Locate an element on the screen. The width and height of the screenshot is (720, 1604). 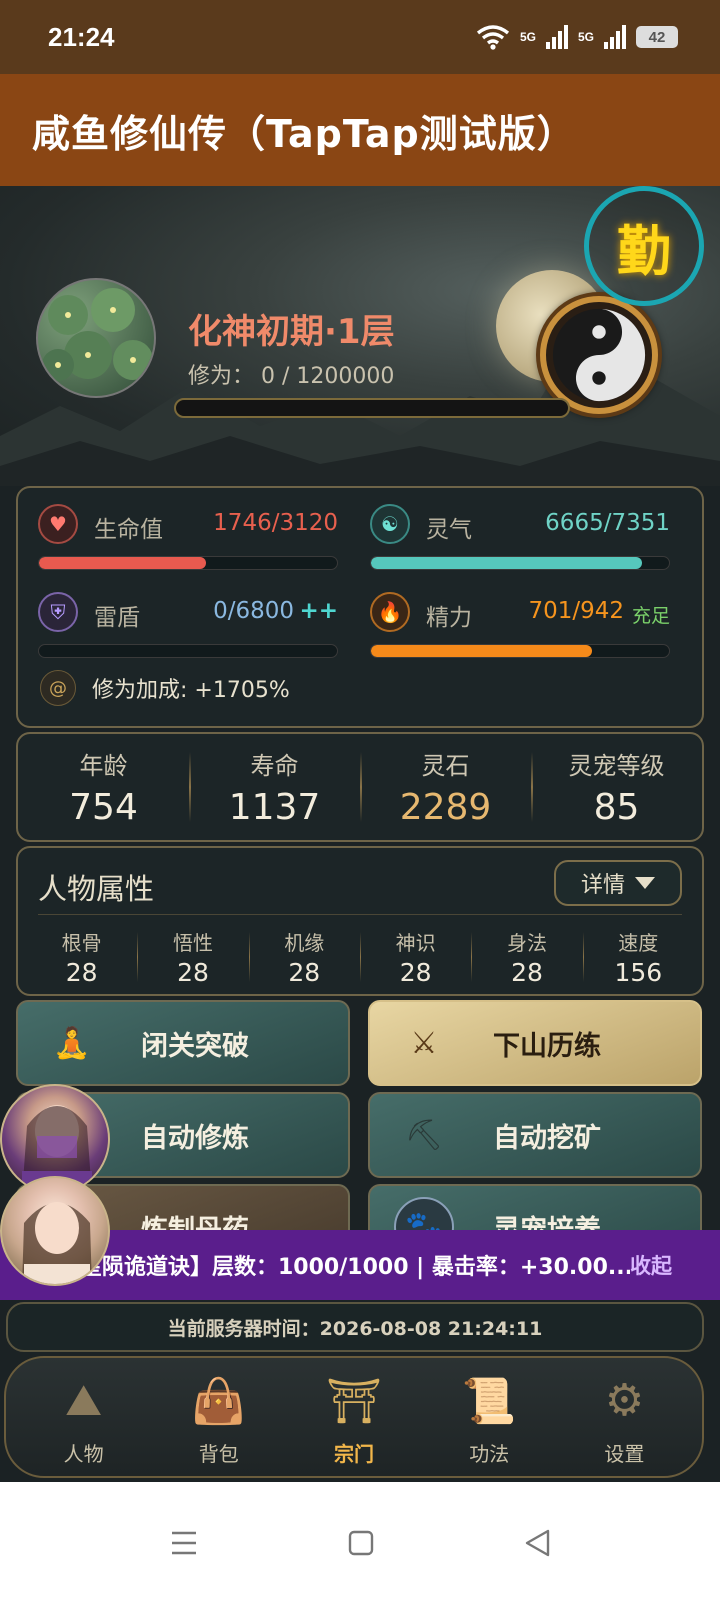
battery-level: 42 is located at coordinates (657, 37).